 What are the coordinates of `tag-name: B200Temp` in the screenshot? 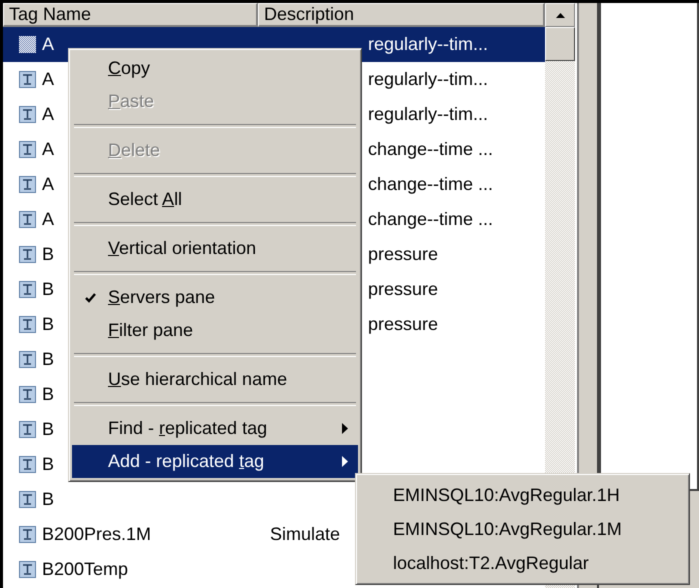 It's located at (85, 569).